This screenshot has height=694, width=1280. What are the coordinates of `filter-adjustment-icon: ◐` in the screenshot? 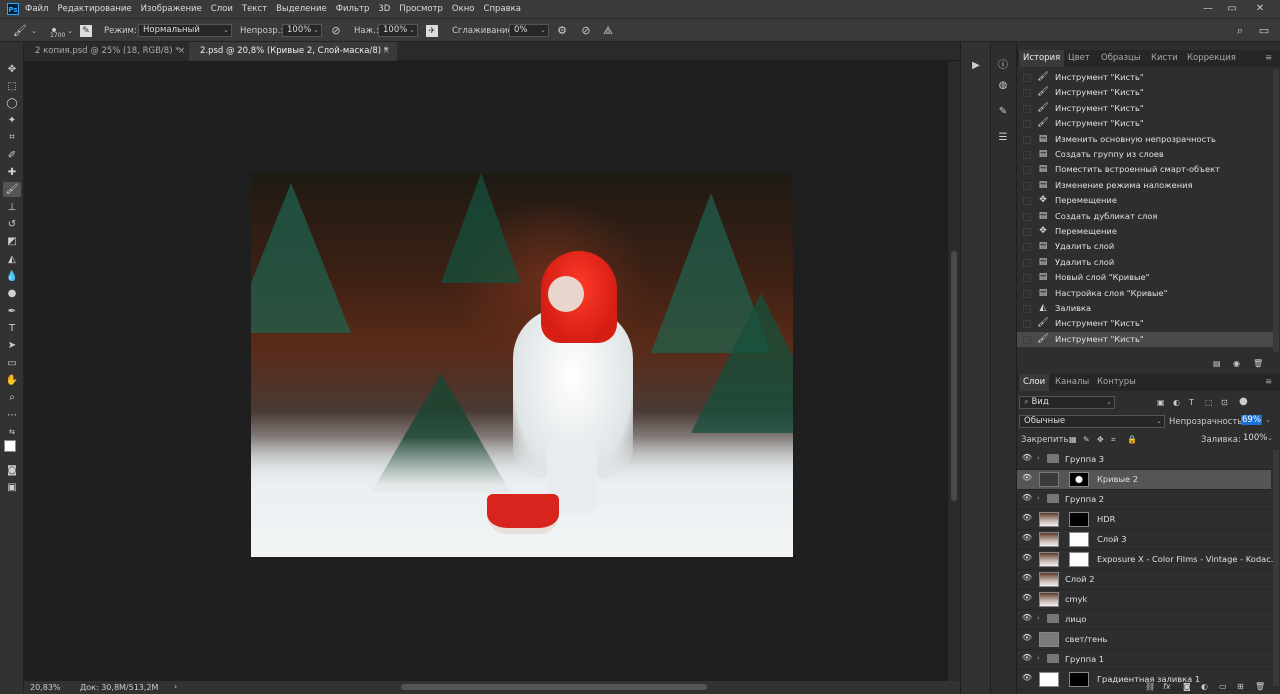 It's located at (1176, 402).